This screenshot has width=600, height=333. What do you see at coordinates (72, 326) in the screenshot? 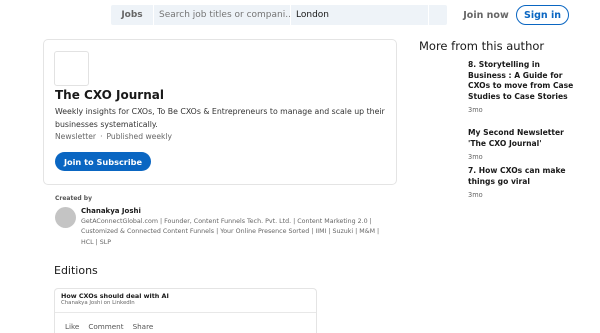
I see `like-button: Like` at bounding box center [72, 326].